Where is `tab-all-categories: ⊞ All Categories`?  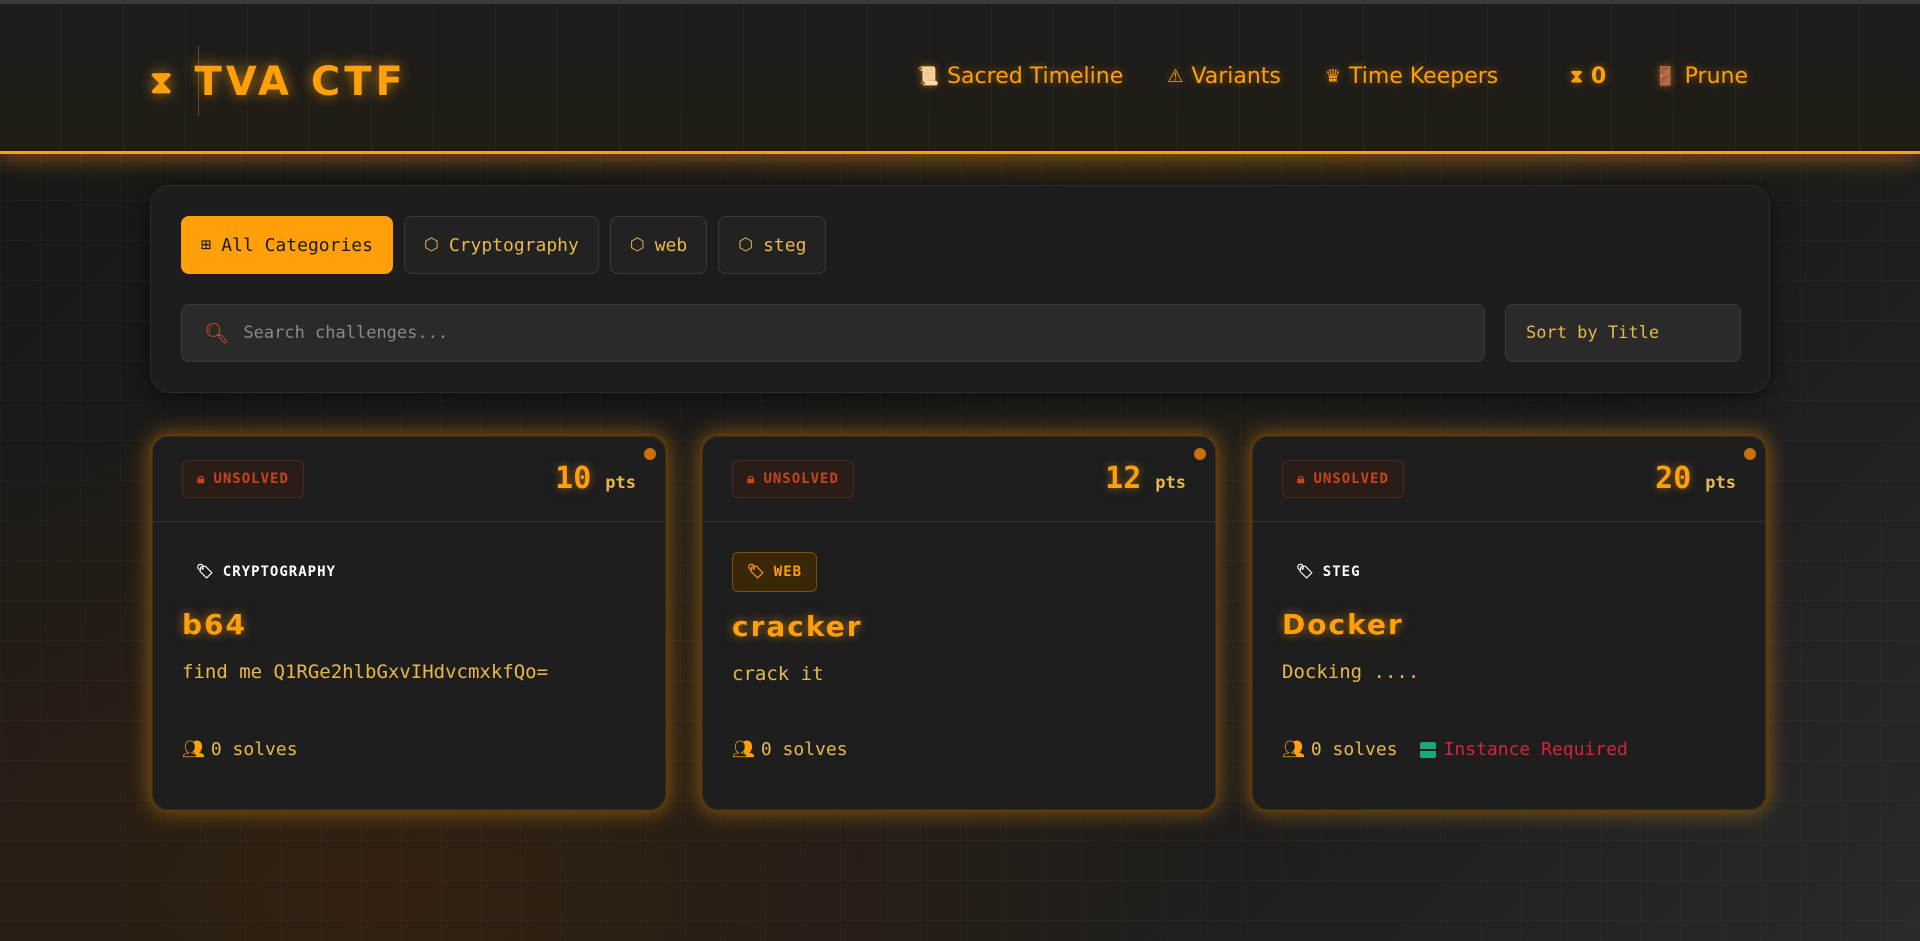
tab-all-categories: ⊞ All Categories is located at coordinates (287, 245).